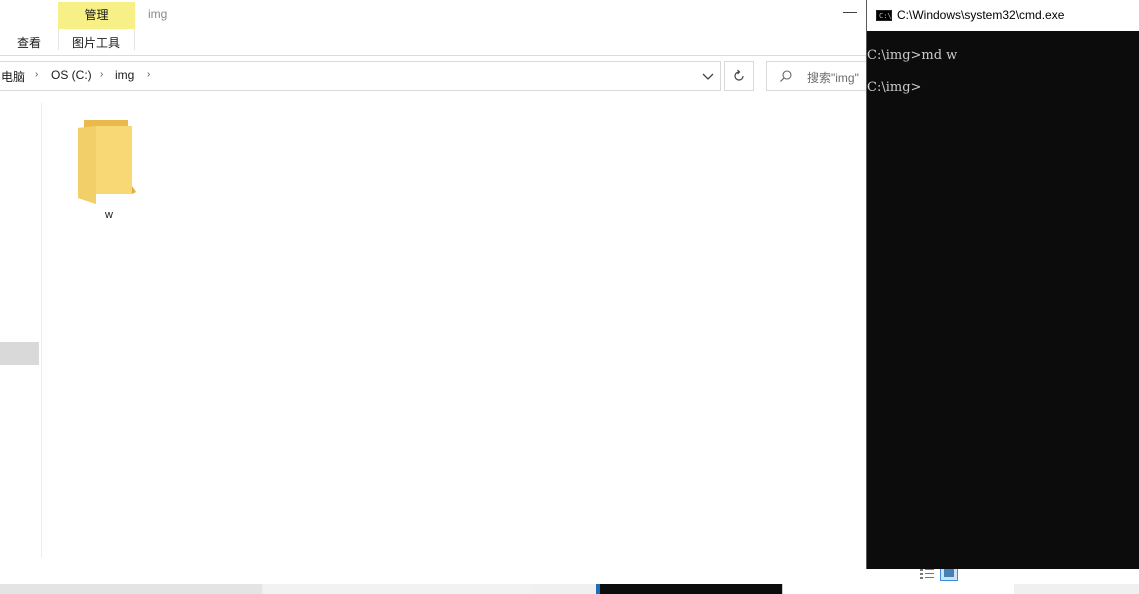 This screenshot has height=594, width=1139. Describe the element at coordinates (107, 162) in the screenshot. I see `folder-icon` at that location.